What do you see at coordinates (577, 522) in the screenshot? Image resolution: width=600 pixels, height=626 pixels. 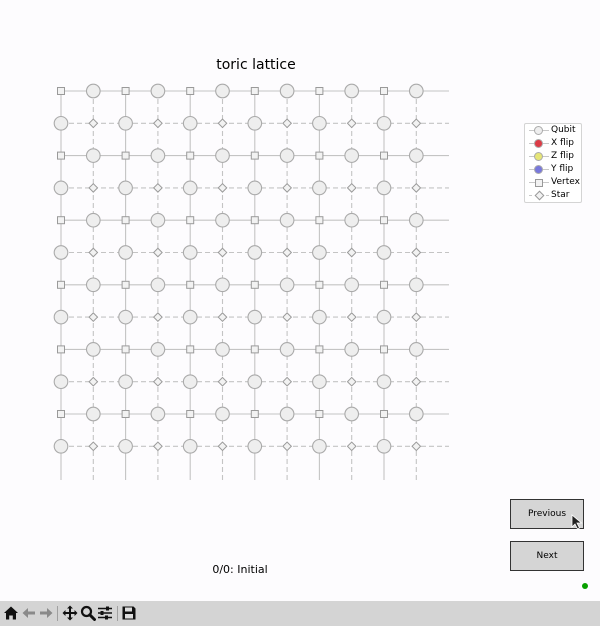 I see `mouse-cursor-icon` at bounding box center [577, 522].